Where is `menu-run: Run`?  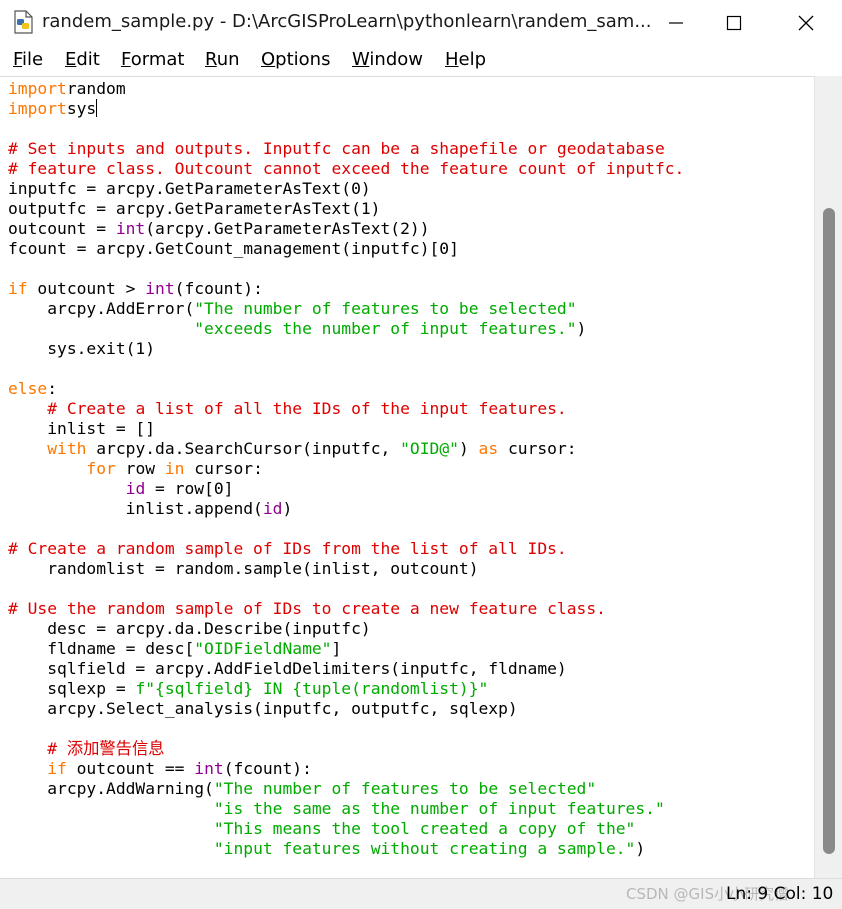 menu-run: Run is located at coordinates (222, 59).